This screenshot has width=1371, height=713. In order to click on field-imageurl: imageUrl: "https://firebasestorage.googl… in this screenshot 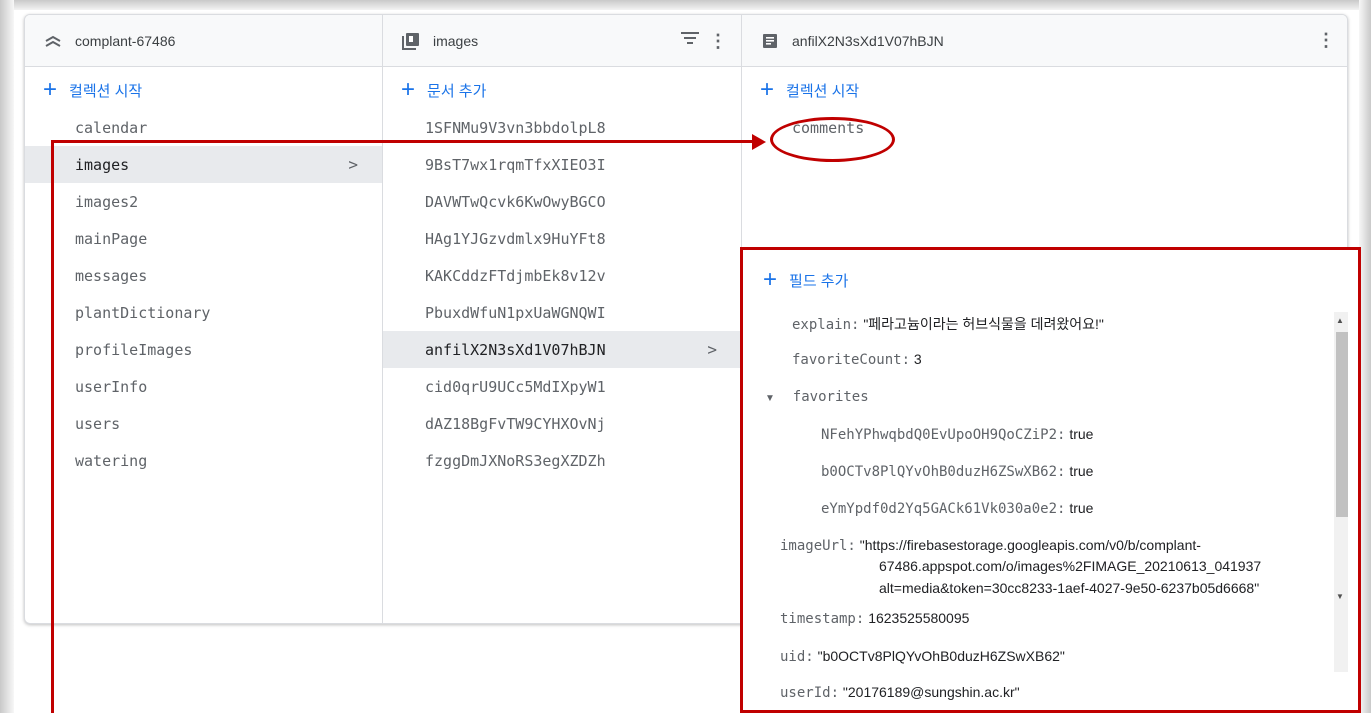, I will do `click(990, 545)`.